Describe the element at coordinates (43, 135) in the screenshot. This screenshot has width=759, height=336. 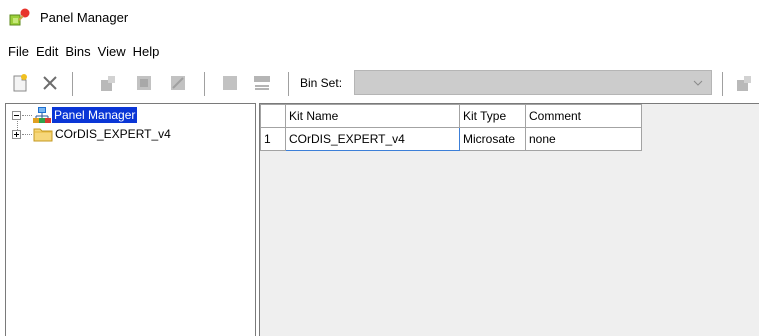
I see `folder-icon` at that location.